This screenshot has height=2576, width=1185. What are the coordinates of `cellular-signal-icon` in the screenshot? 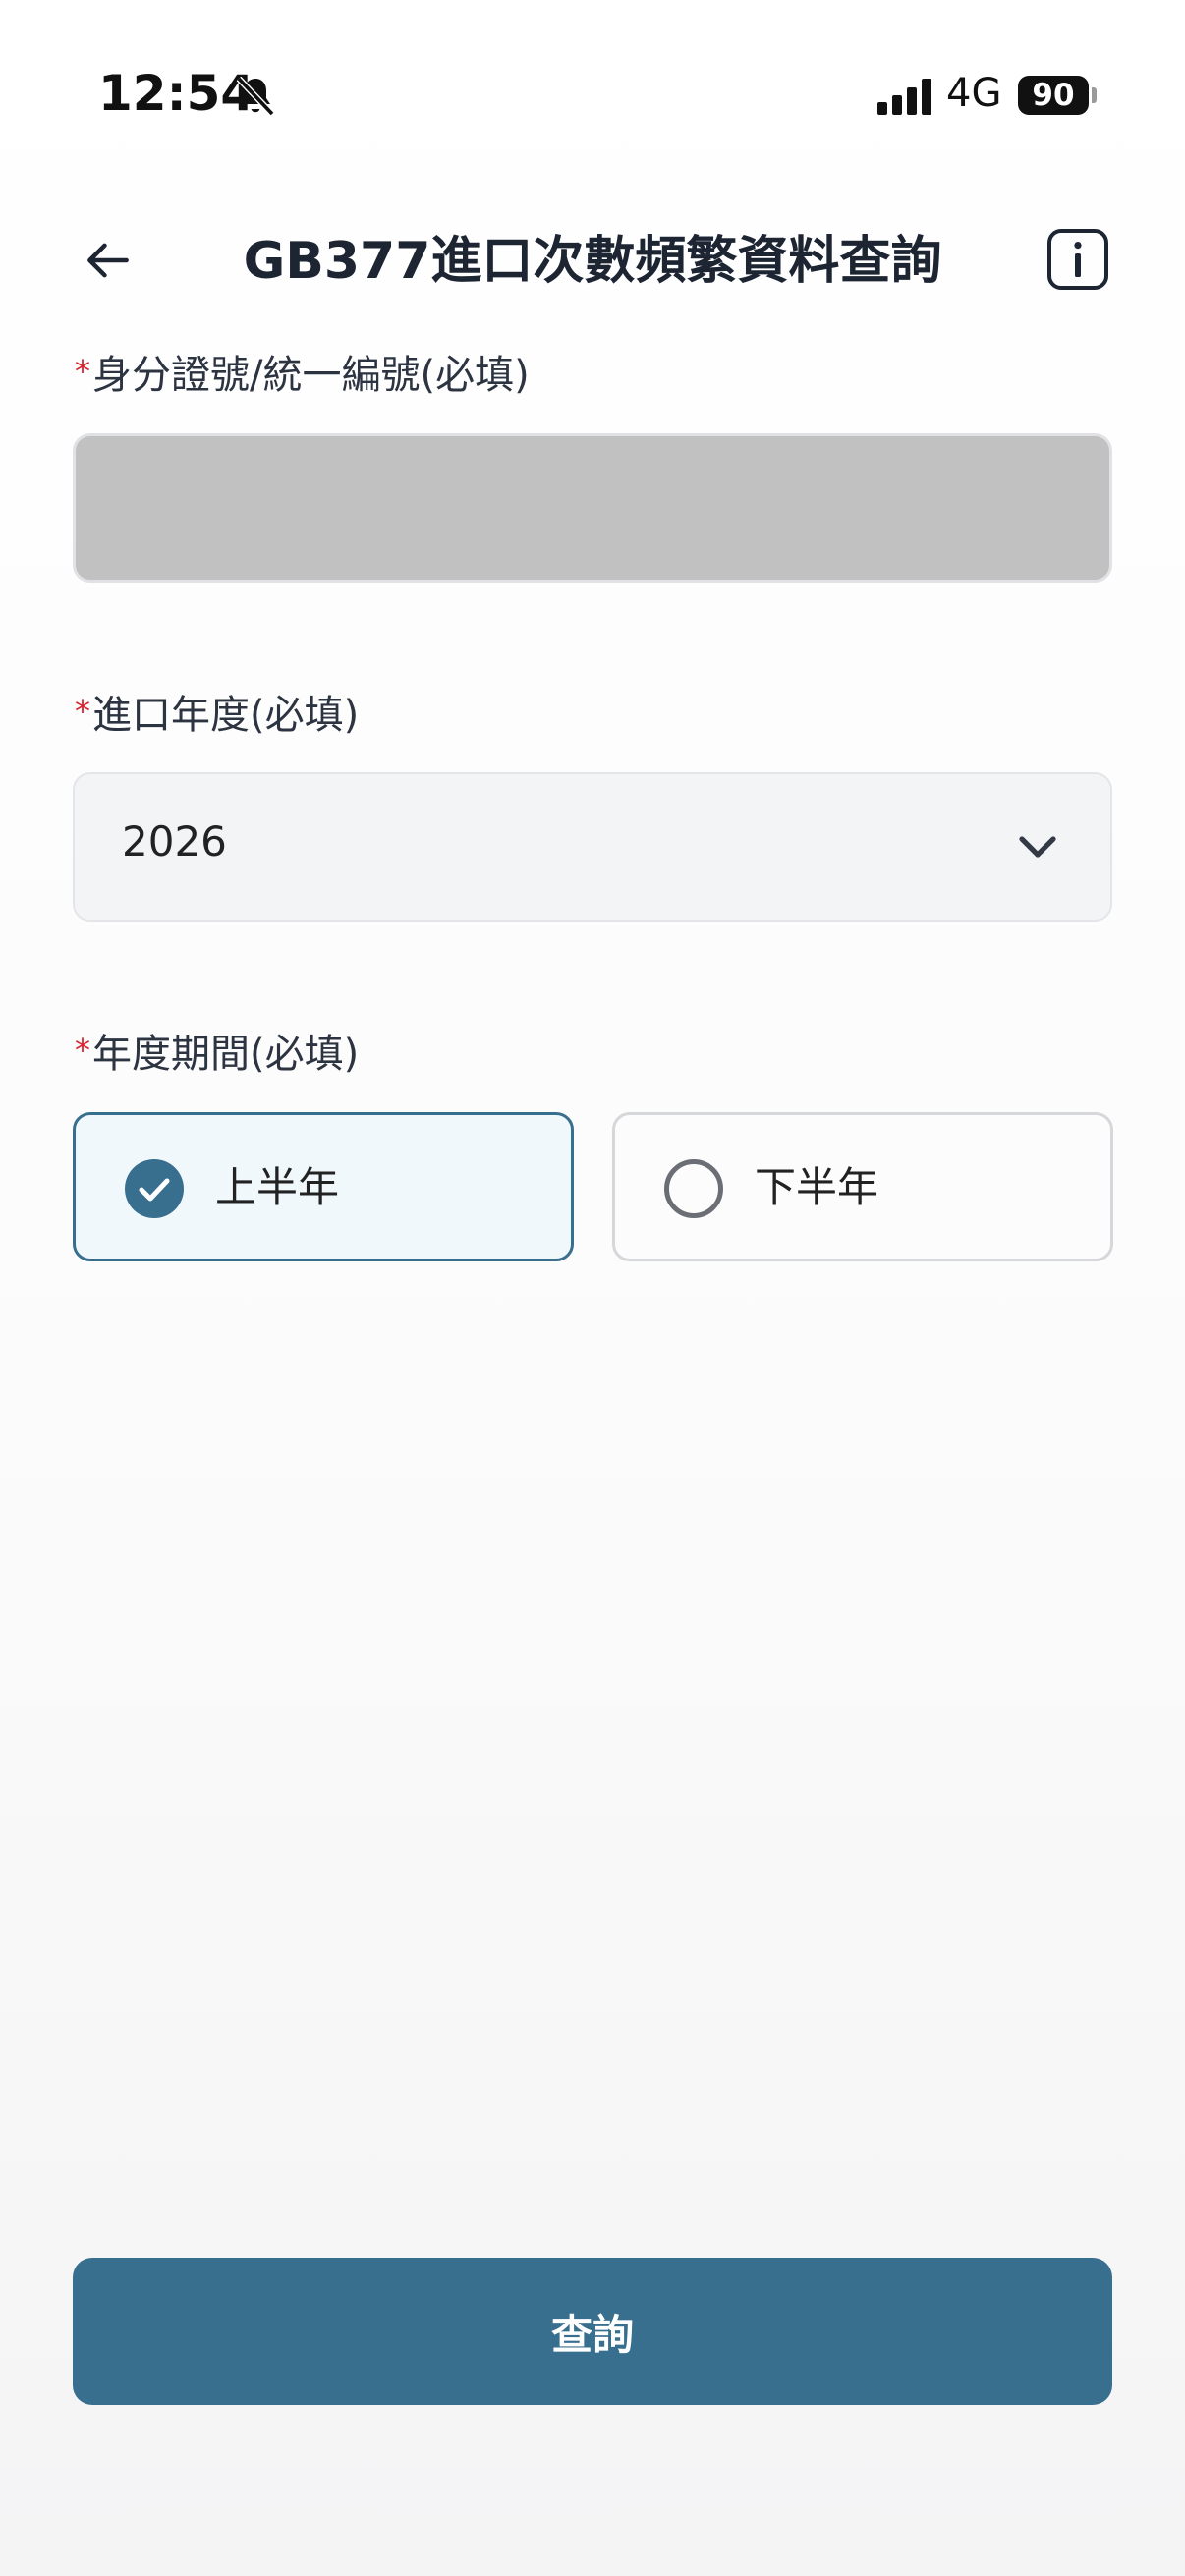 It's located at (904, 97).